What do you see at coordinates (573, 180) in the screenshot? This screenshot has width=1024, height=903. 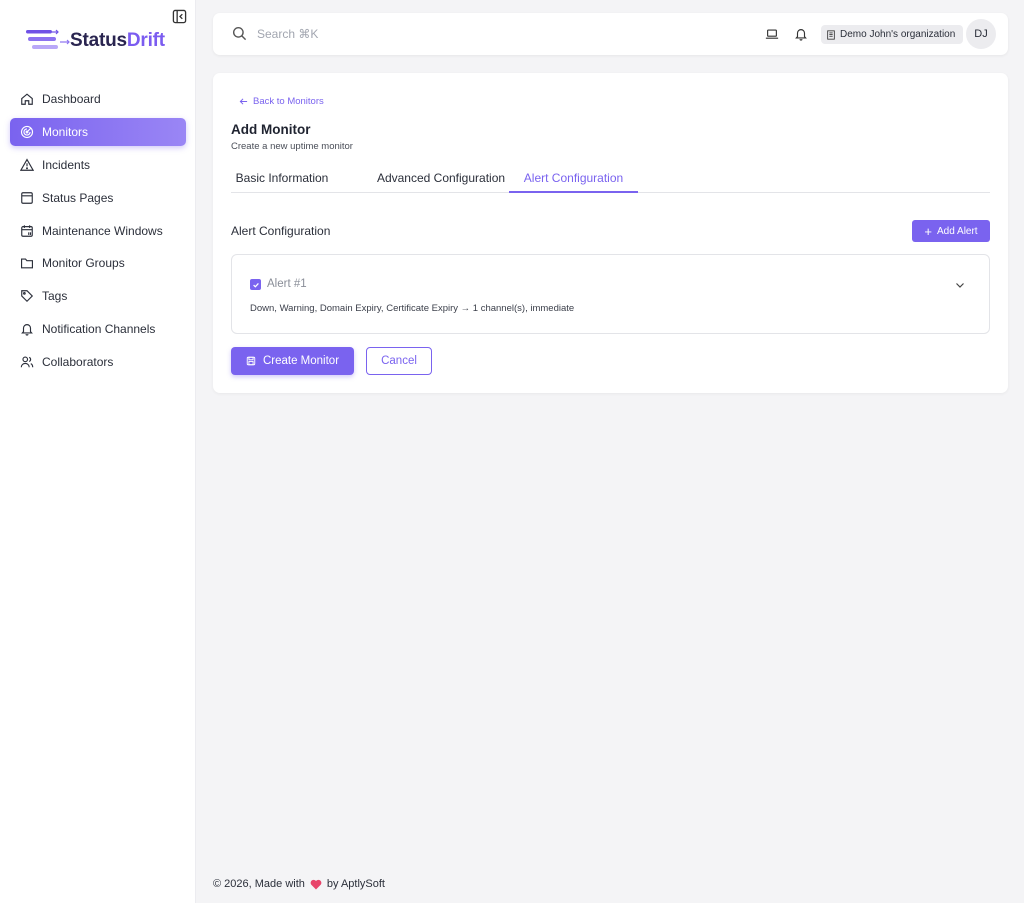 I see `tab-alert-configuration: Alert Configuration` at bounding box center [573, 180].